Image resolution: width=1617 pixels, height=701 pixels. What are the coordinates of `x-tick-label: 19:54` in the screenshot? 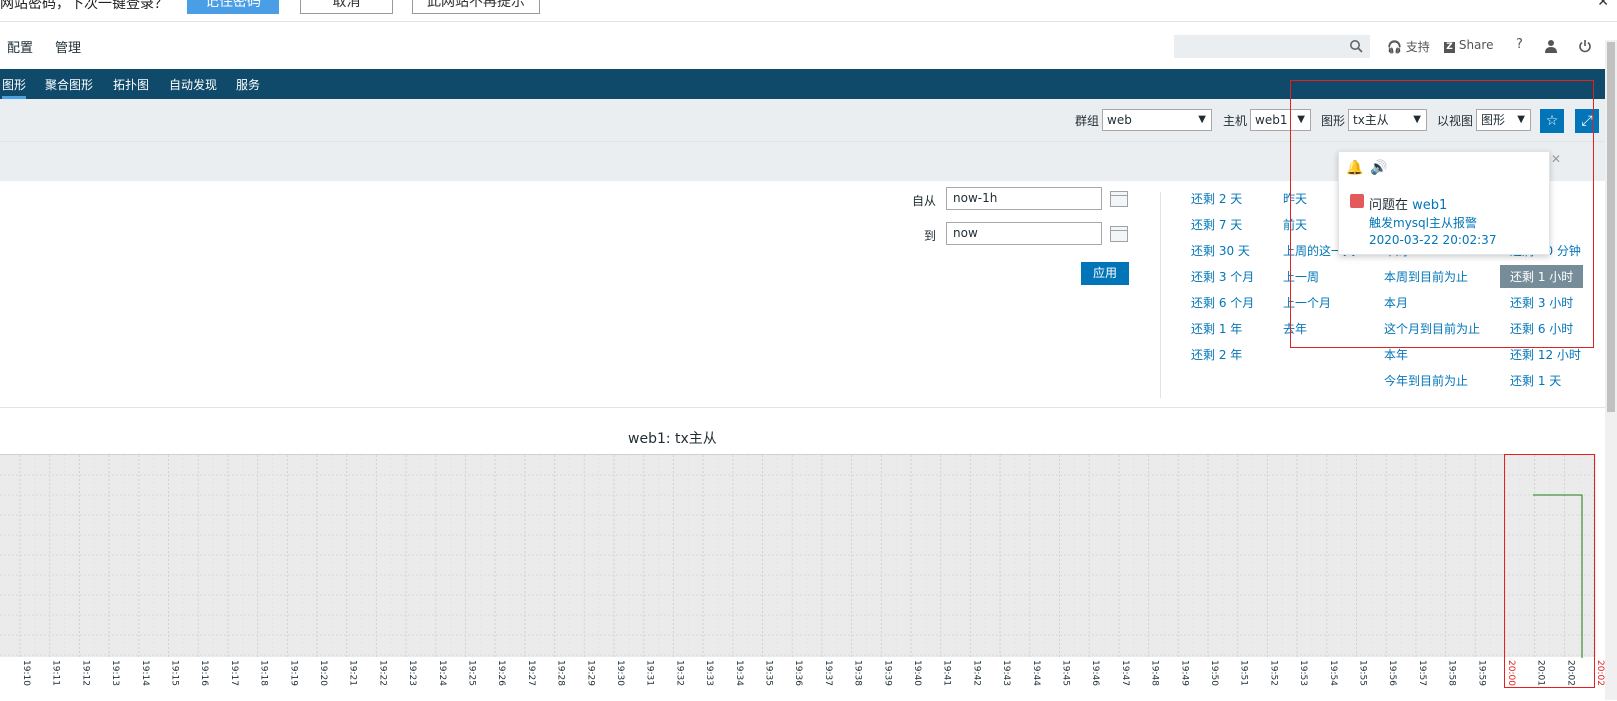 It's located at (1333, 673).